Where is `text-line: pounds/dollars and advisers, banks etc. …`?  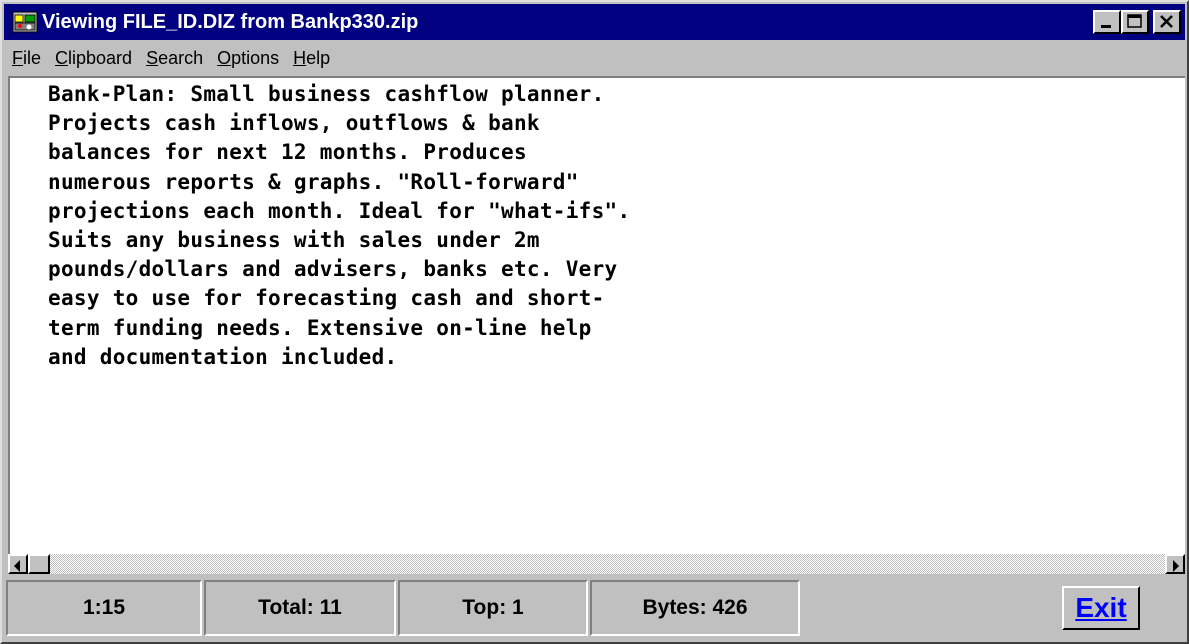 text-line: pounds/dollars and advisers, banks etc. … is located at coordinates (333, 269).